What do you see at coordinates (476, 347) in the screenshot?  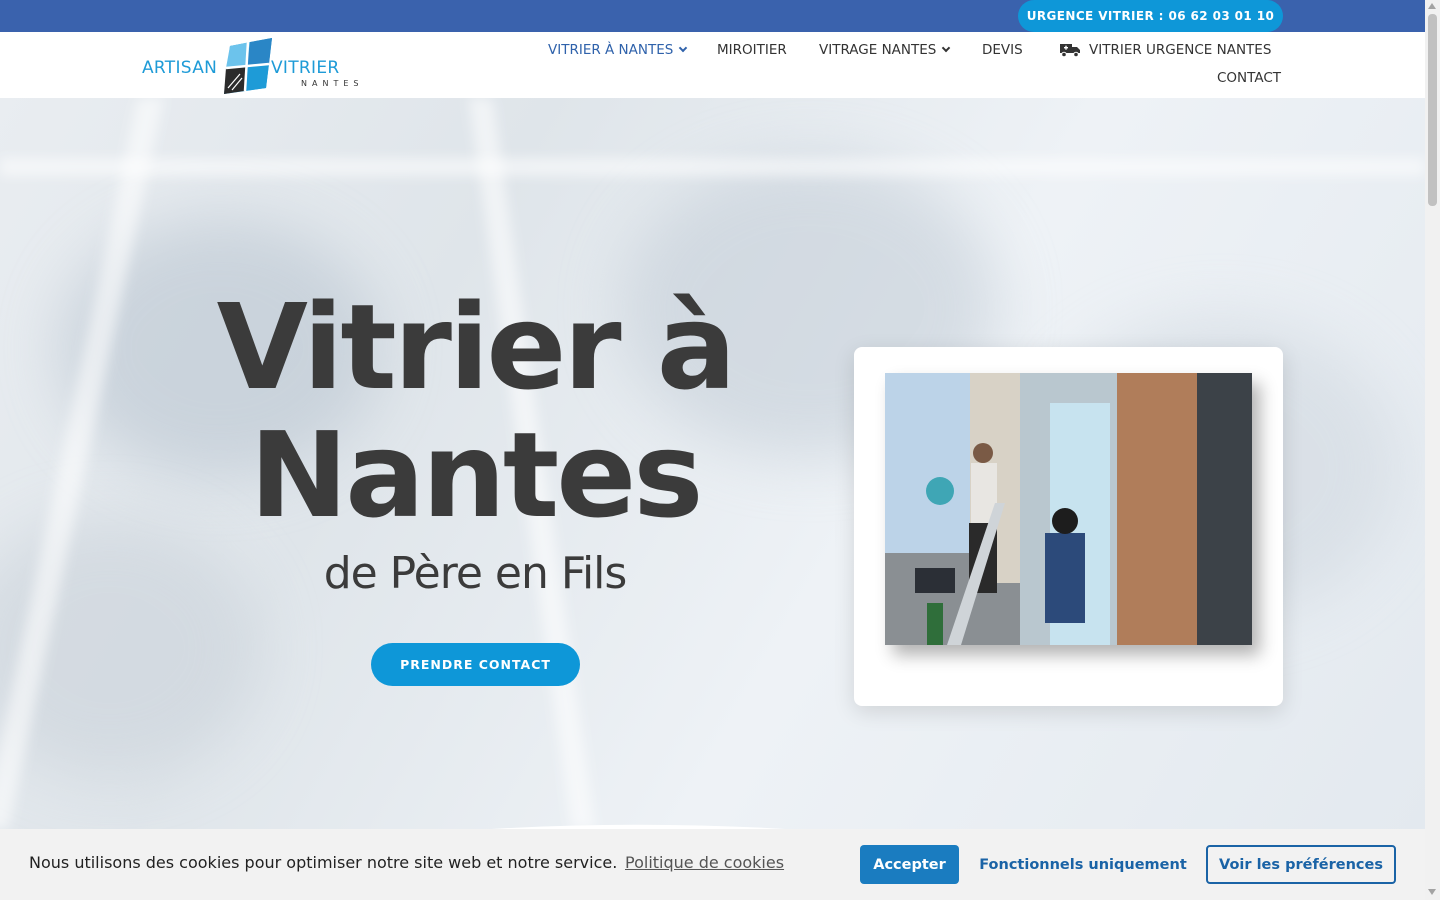 I see `hero-title-line: Vitrier à` at bounding box center [476, 347].